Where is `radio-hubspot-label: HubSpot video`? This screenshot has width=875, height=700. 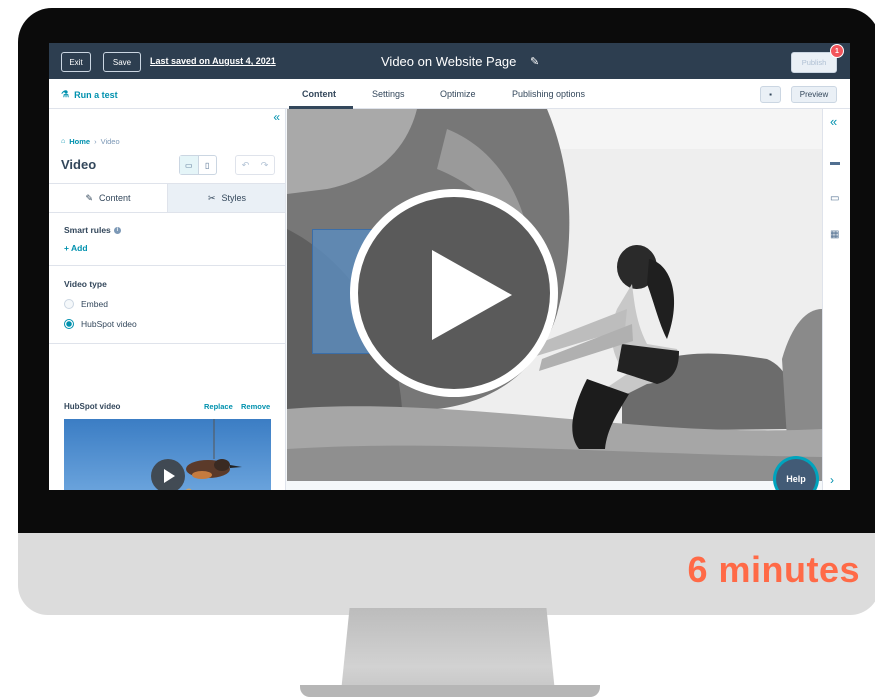 radio-hubspot-label: HubSpot video is located at coordinates (109, 324).